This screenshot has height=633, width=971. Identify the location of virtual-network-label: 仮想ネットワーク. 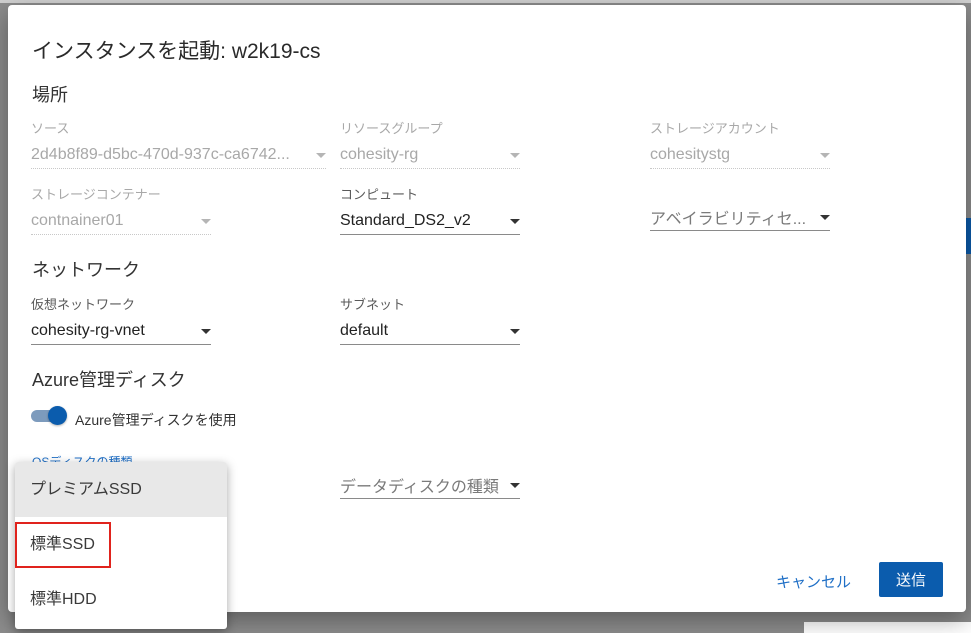
(83, 304).